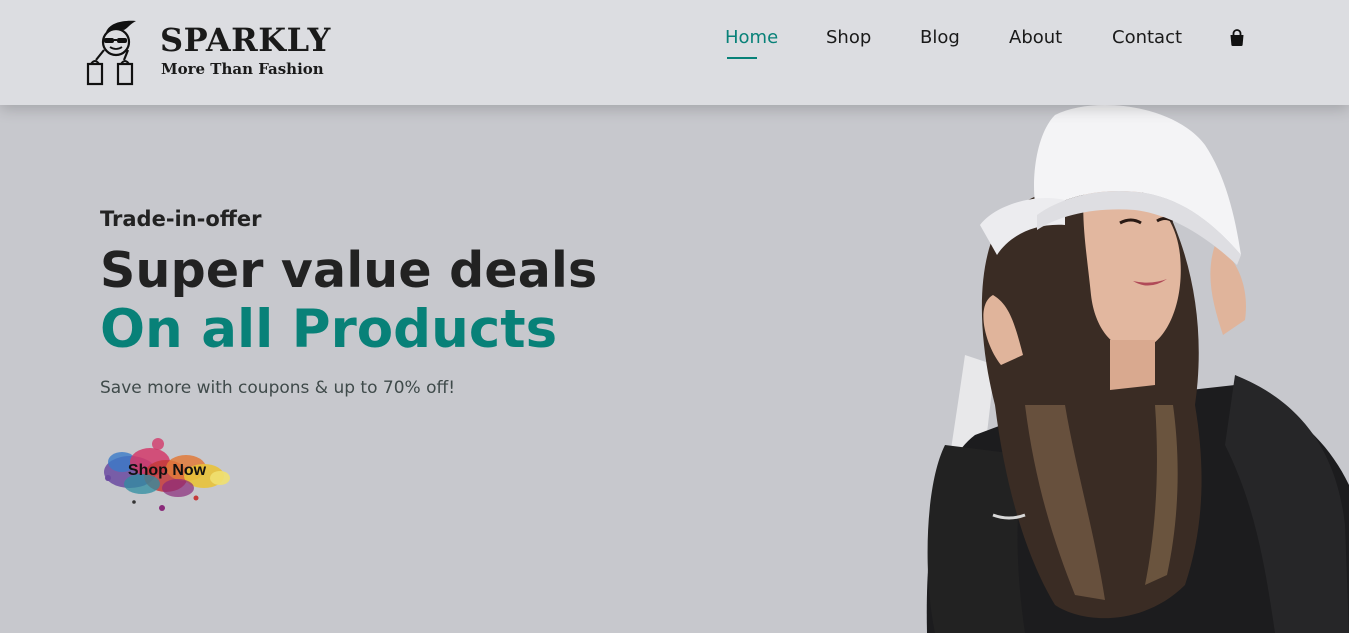 This screenshot has width=1349, height=633. What do you see at coordinates (848, 38) in the screenshot?
I see `nav-shop: Shop` at bounding box center [848, 38].